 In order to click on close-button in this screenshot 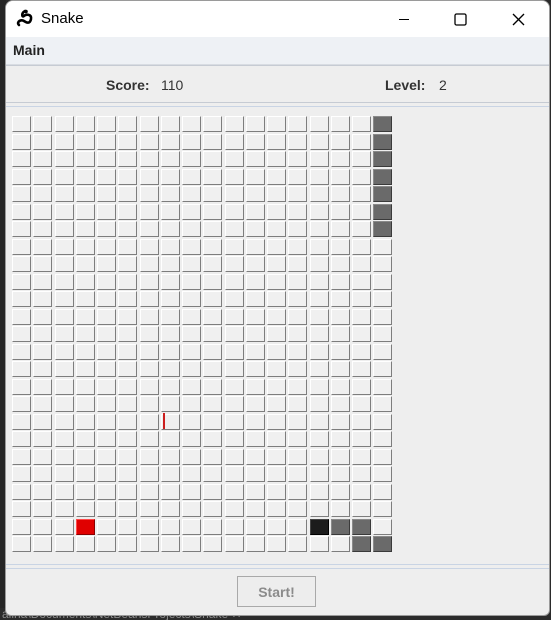, I will do `click(518, 19)`.